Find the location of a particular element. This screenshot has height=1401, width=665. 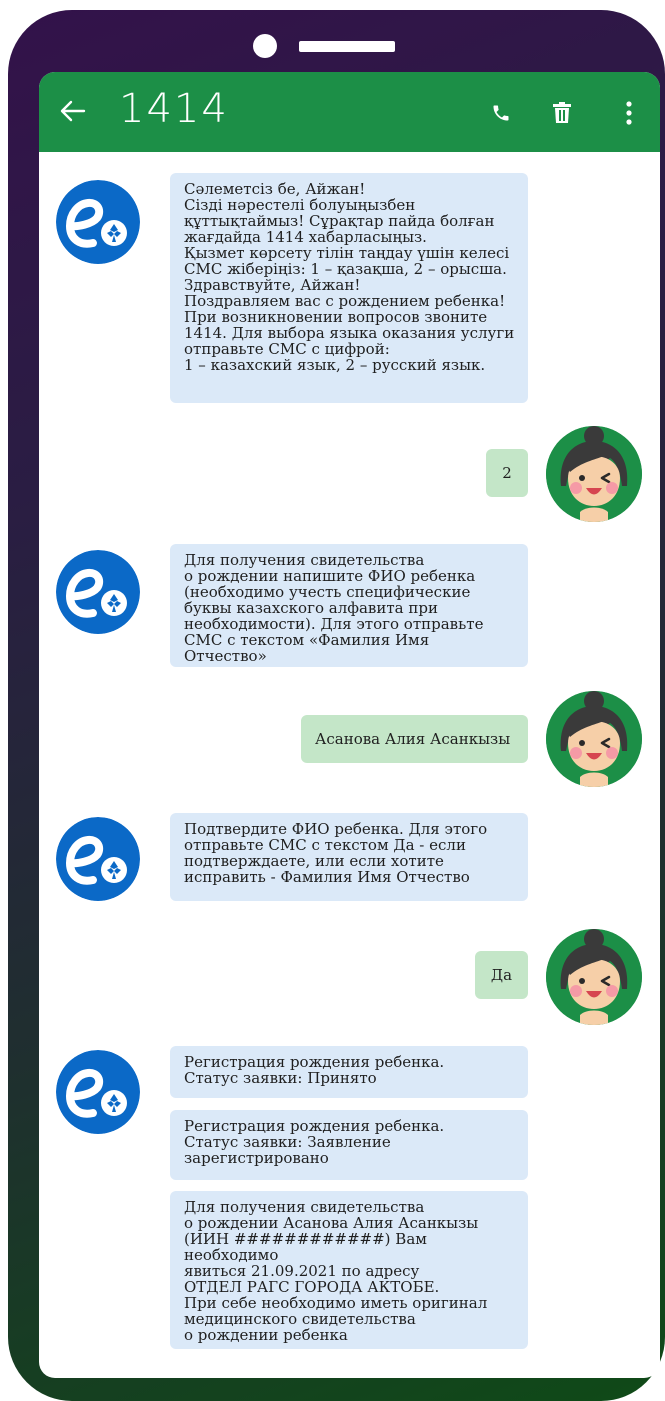

arrow-left-icon is located at coordinates (73, 111).